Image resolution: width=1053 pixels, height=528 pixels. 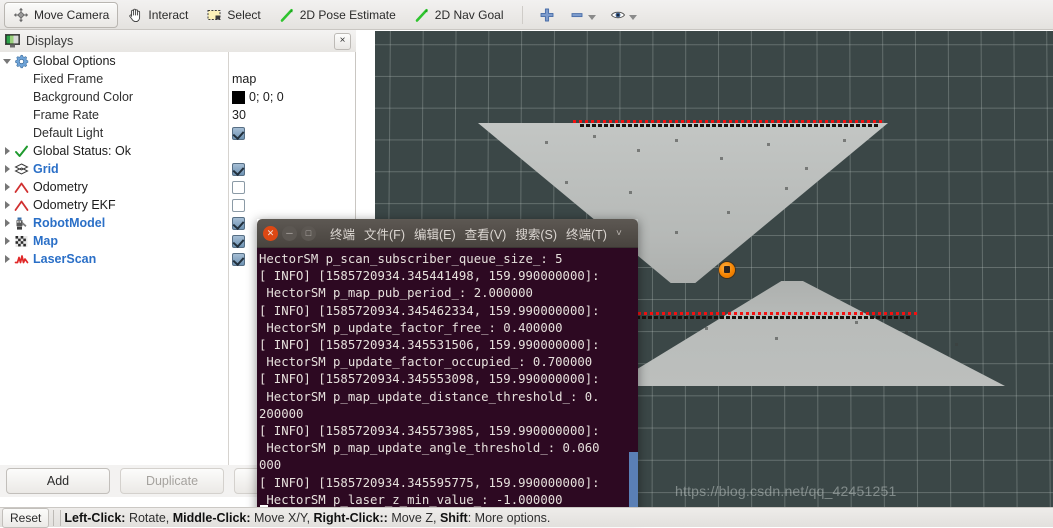 What do you see at coordinates (770, 317) in the screenshot?
I see `map-occupied-edge-lower` at bounding box center [770, 317].